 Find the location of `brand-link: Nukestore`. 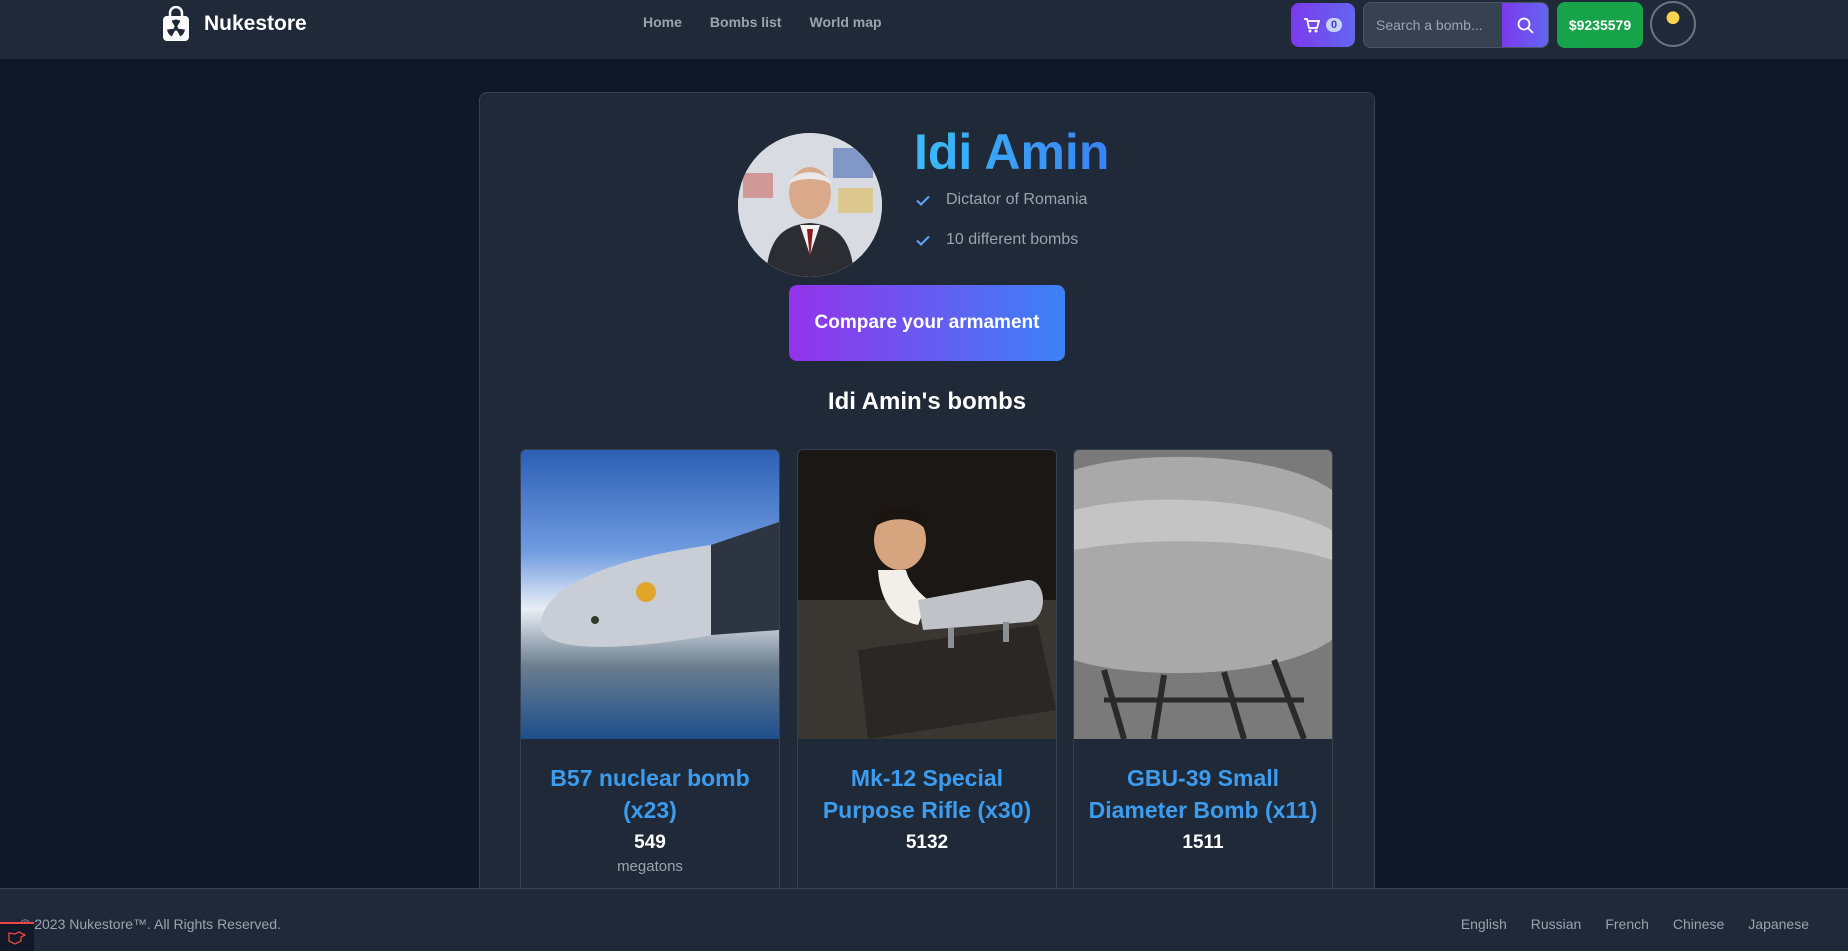

brand-link: Nukestore is located at coordinates (234, 24).